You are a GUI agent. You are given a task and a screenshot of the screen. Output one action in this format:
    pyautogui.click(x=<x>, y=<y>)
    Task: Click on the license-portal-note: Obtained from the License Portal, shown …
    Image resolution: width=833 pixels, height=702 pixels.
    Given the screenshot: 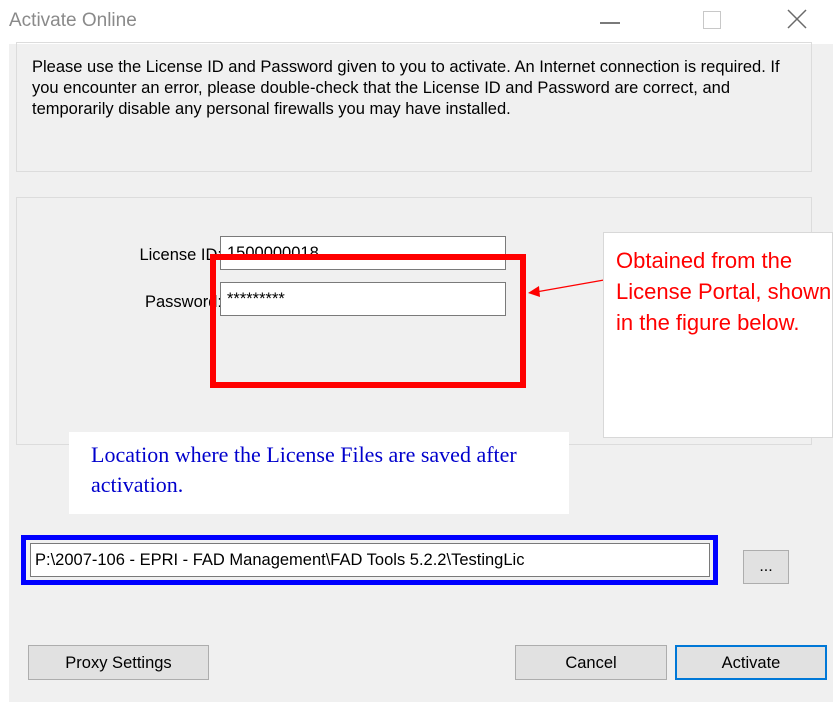 What is the action you would take?
    pyautogui.click(x=724, y=291)
    